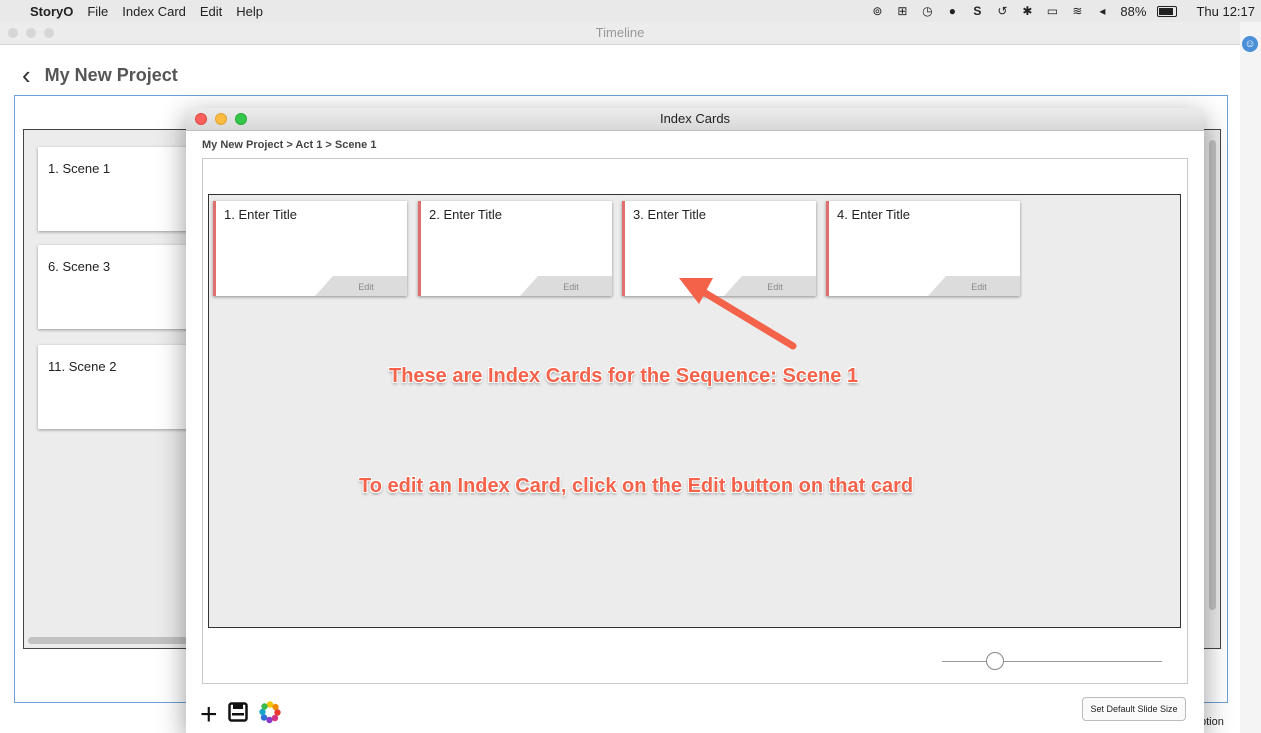 Image resolution: width=1261 pixels, height=733 pixels. I want to click on close-icon, so click(13, 33).